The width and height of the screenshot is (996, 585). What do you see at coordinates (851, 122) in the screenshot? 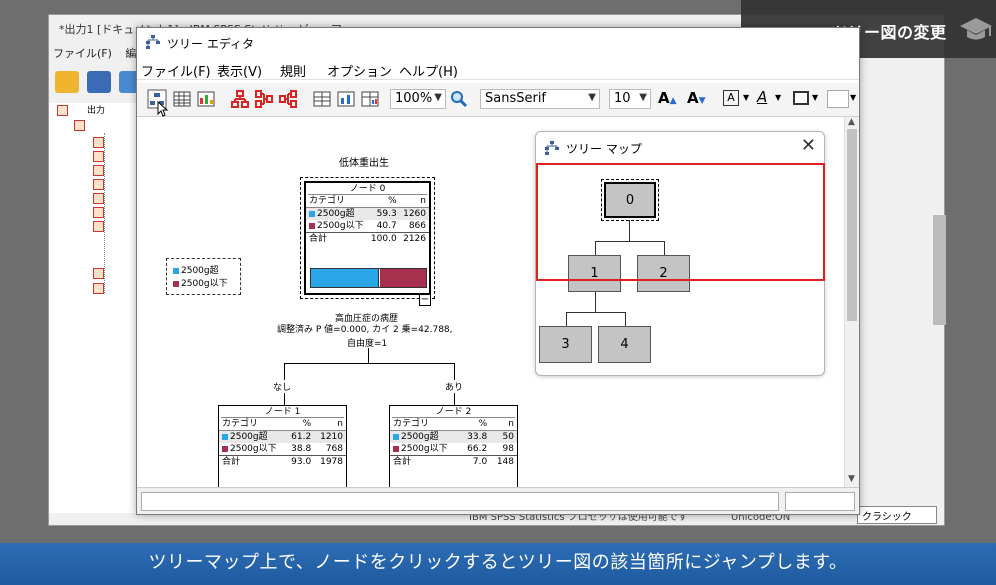
I see `scroll-up-icon: ▲` at bounding box center [851, 122].